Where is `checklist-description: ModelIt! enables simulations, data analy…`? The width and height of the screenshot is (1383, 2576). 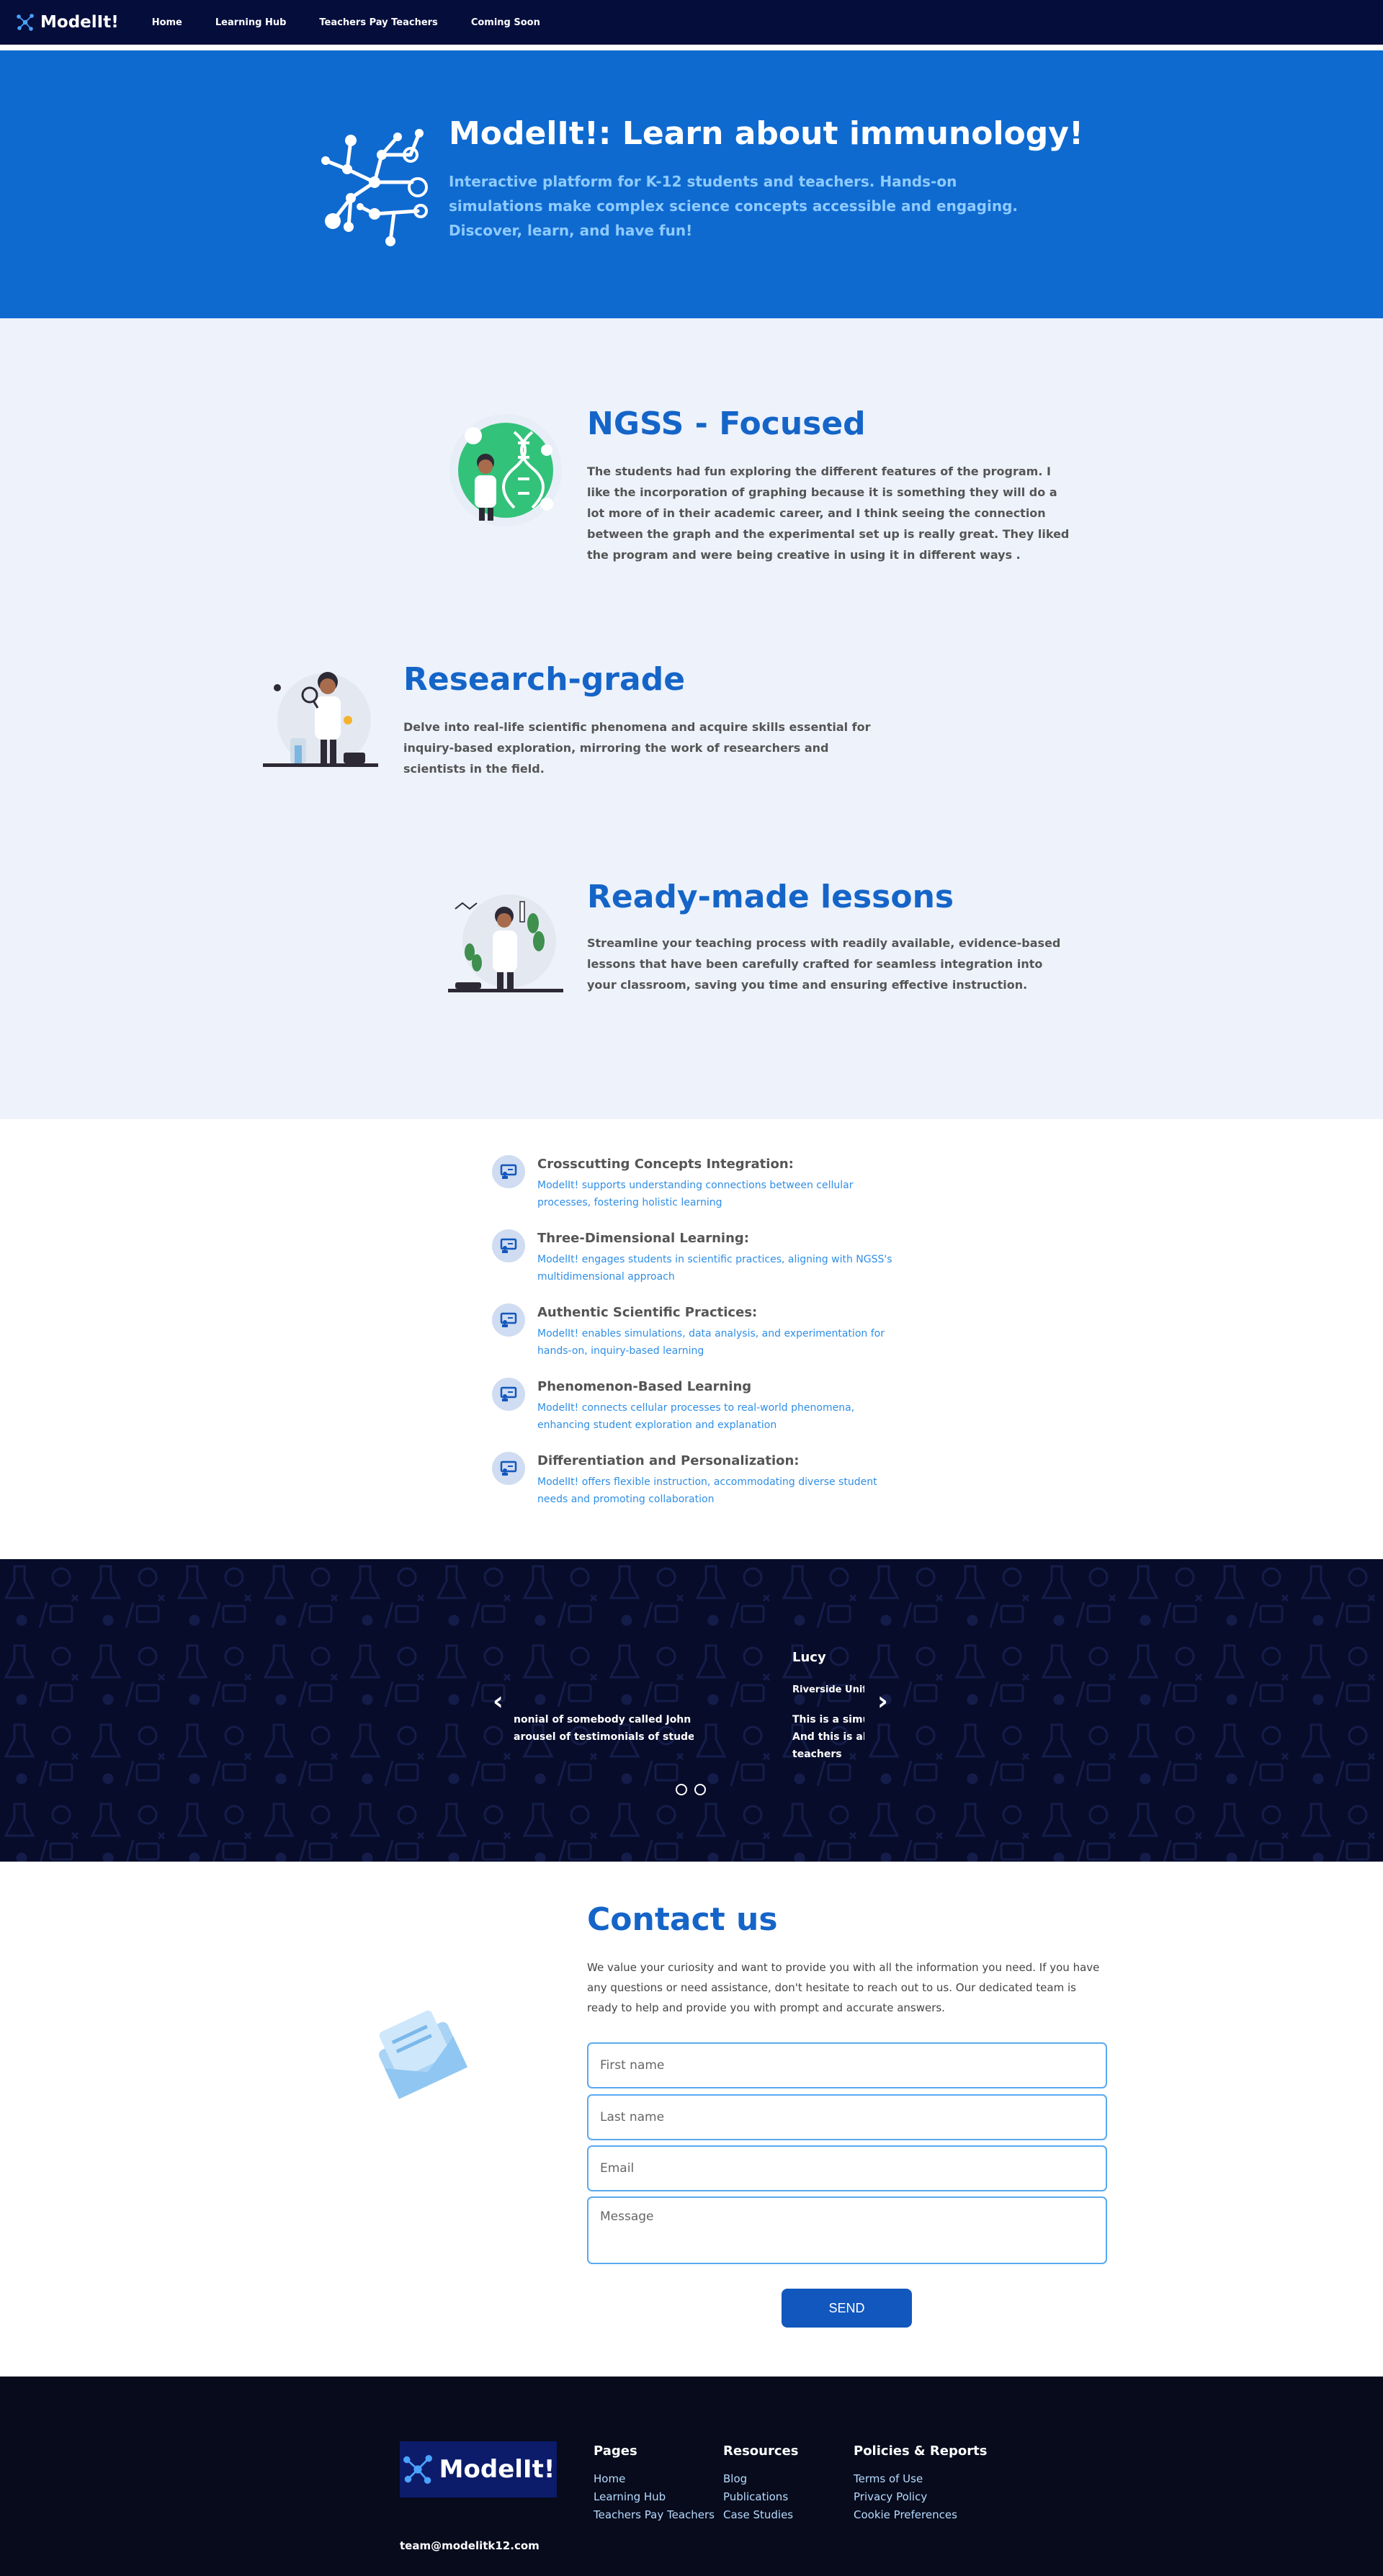 checklist-description: ModelIt! enables simulations, data analy… is located at coordinates (711, 1342).